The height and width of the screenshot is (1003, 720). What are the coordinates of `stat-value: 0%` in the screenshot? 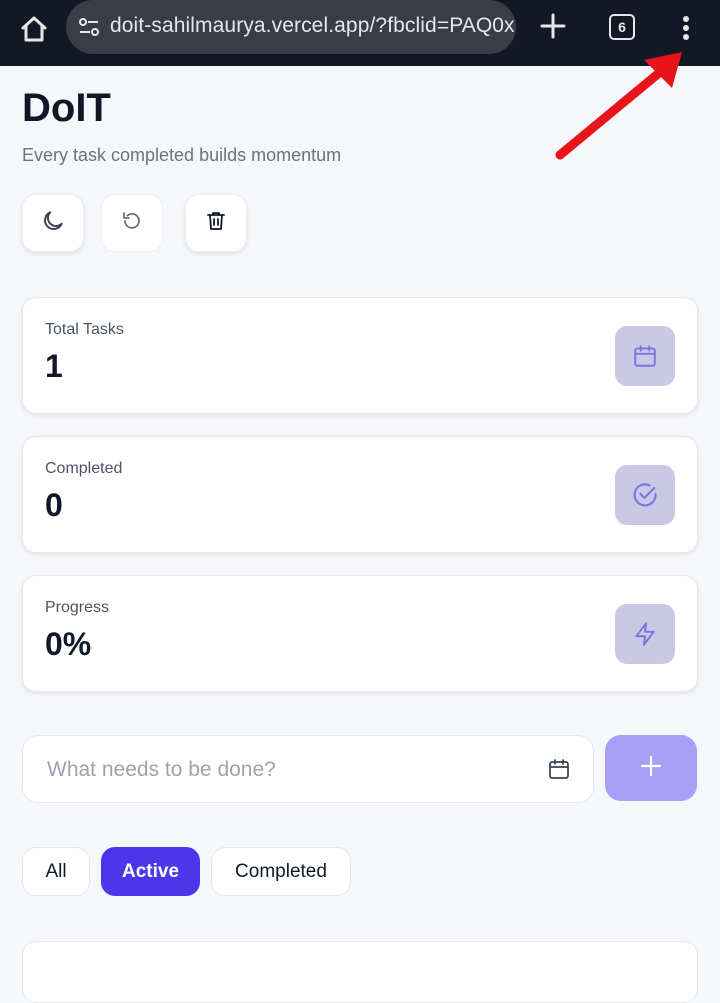 It's located at (68, 644).